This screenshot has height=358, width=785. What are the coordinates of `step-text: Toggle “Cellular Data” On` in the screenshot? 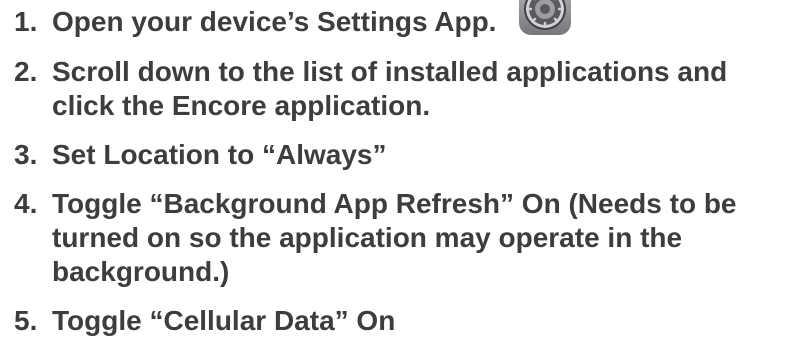 It's located at (224, 320).